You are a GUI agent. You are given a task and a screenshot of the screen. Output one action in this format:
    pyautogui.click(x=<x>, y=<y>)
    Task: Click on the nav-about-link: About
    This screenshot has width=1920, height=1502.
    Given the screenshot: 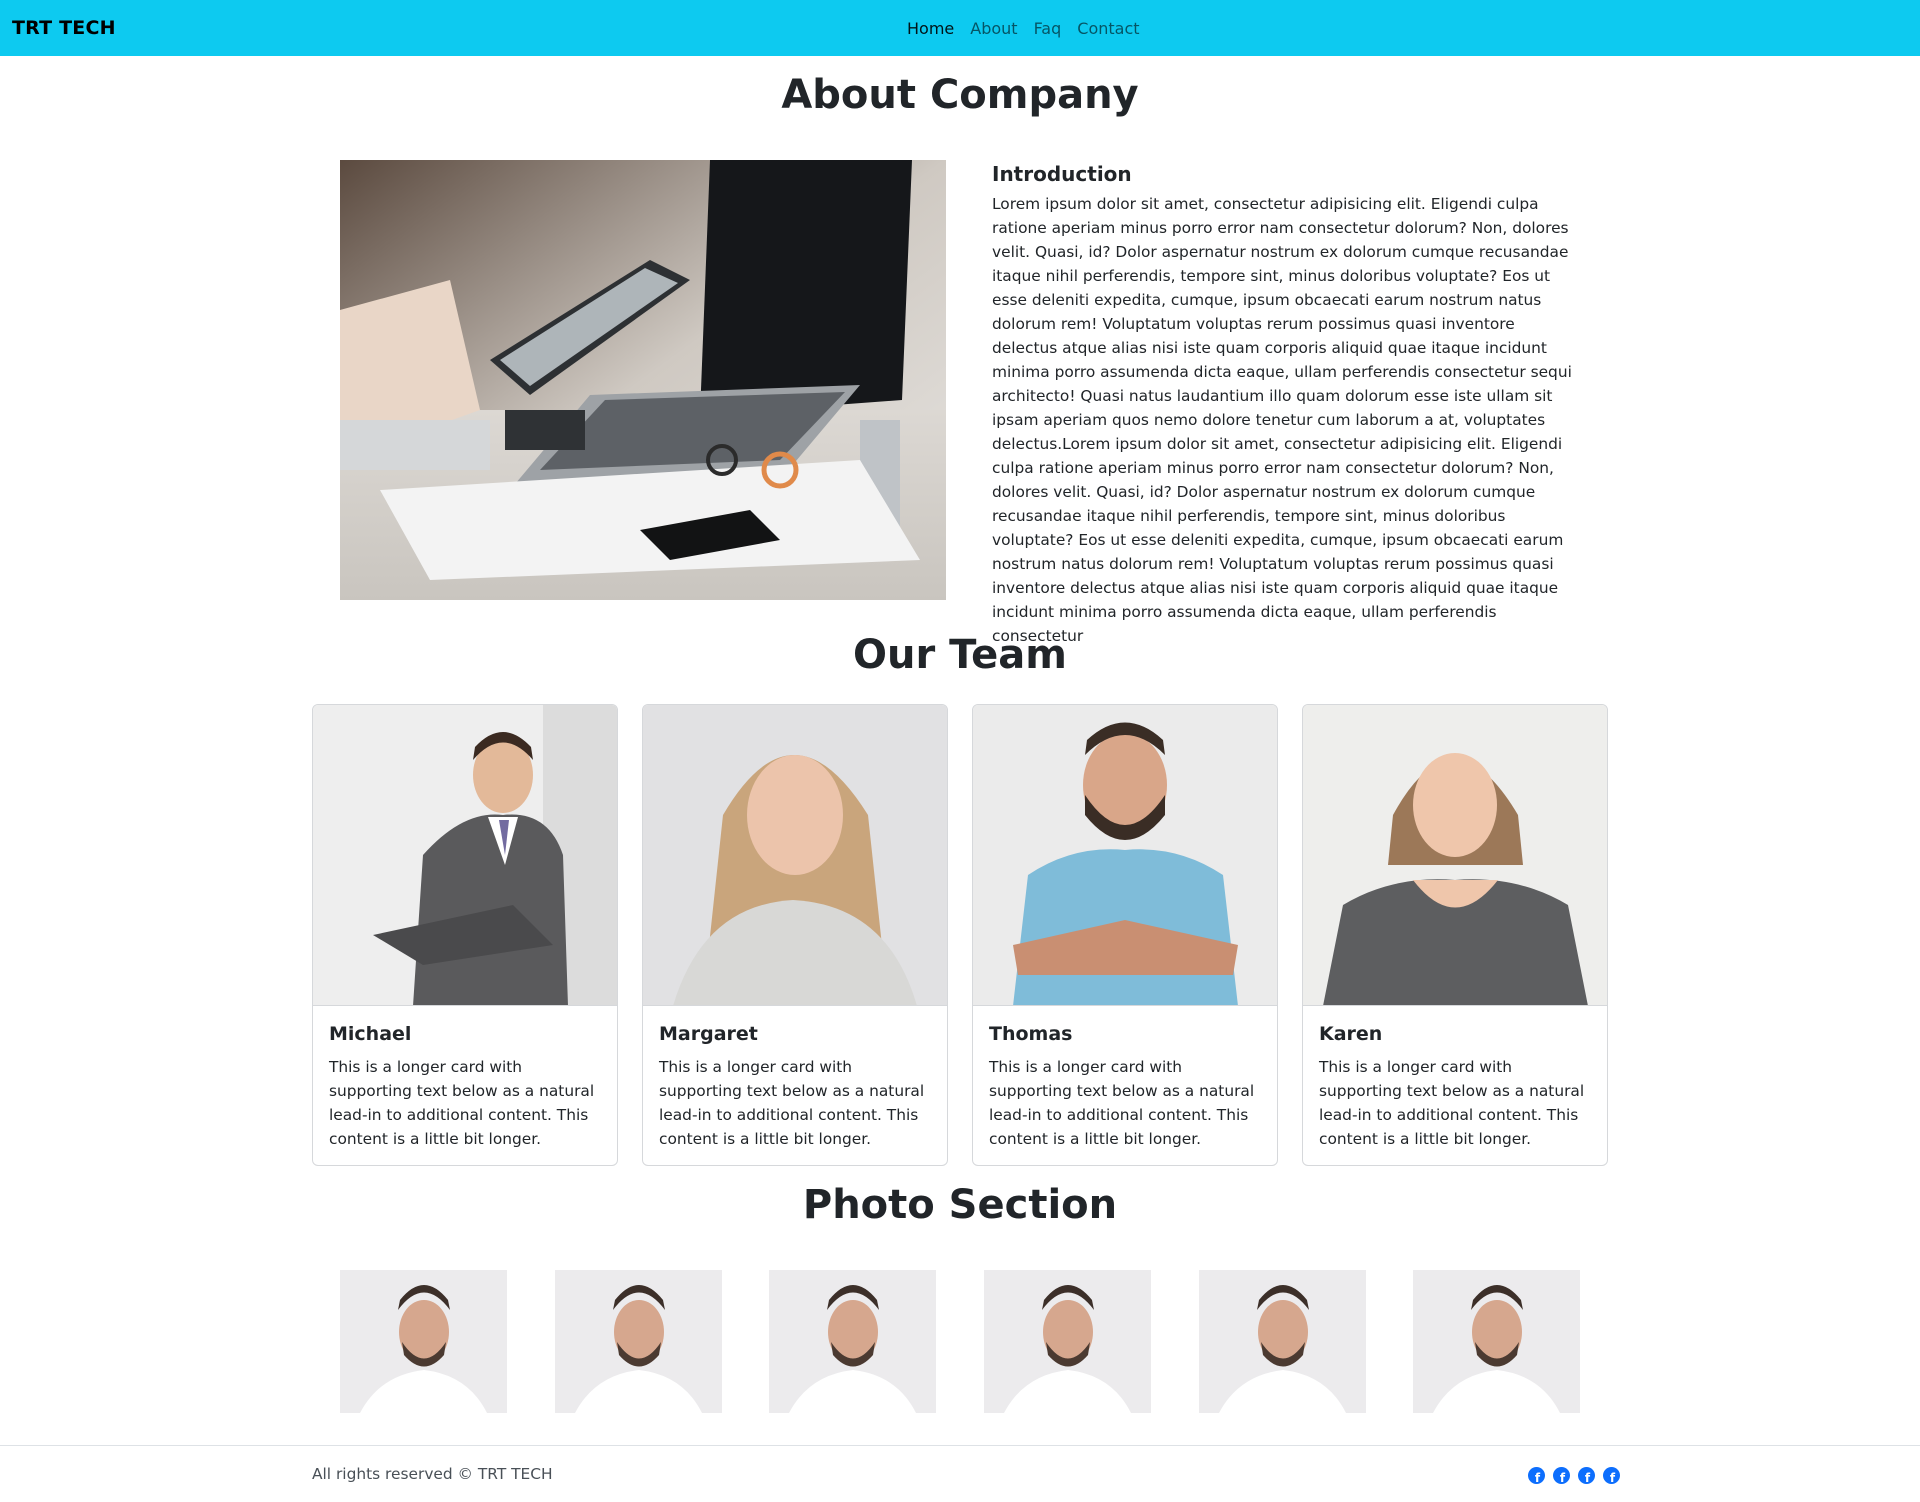 What is the action you would take?
    pyautogui.click(x=993, y=28)
    